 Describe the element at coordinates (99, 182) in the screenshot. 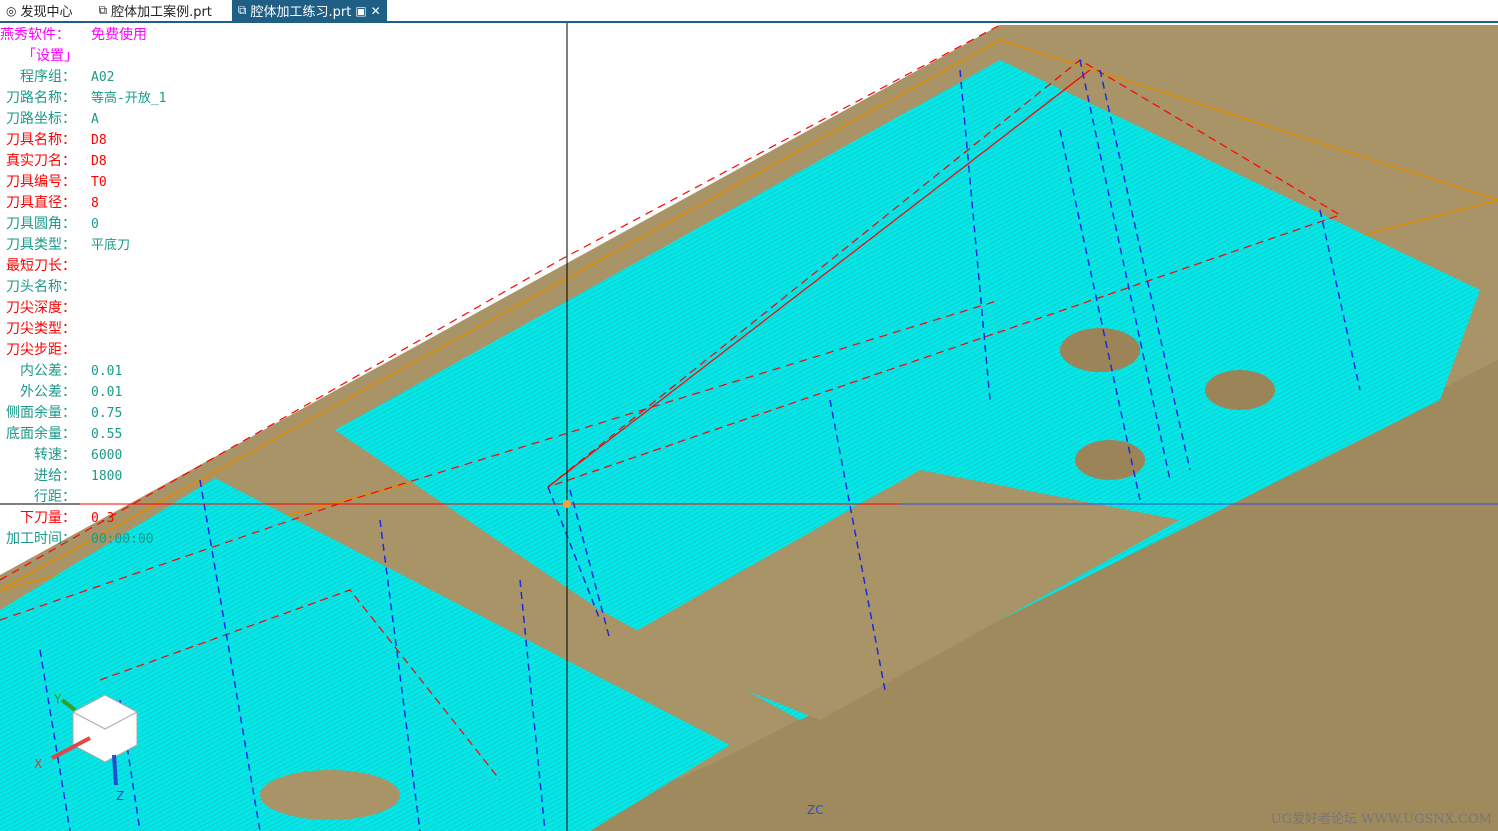

I see `info-value: T0` at that location.